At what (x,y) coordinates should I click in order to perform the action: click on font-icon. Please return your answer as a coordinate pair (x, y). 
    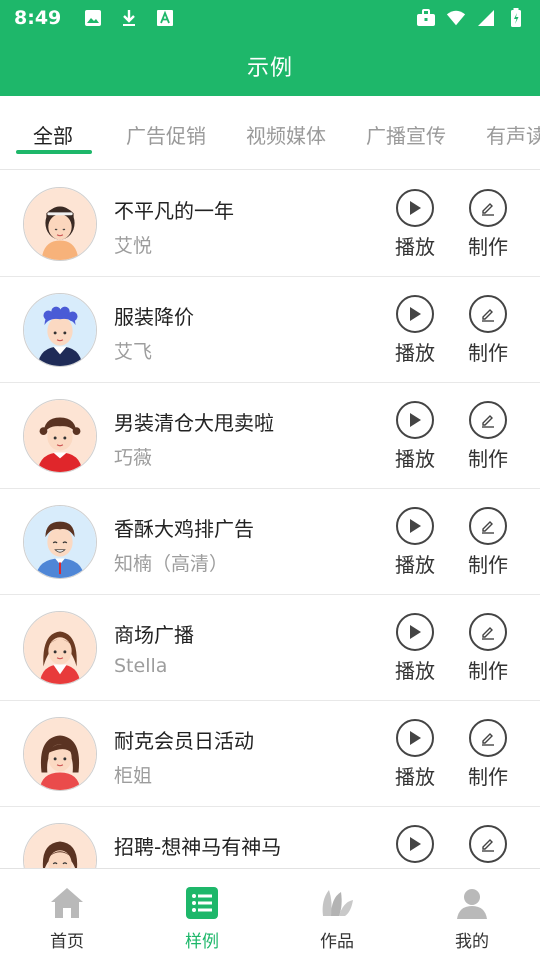
    Looking at the image, I should click on (165, 18).